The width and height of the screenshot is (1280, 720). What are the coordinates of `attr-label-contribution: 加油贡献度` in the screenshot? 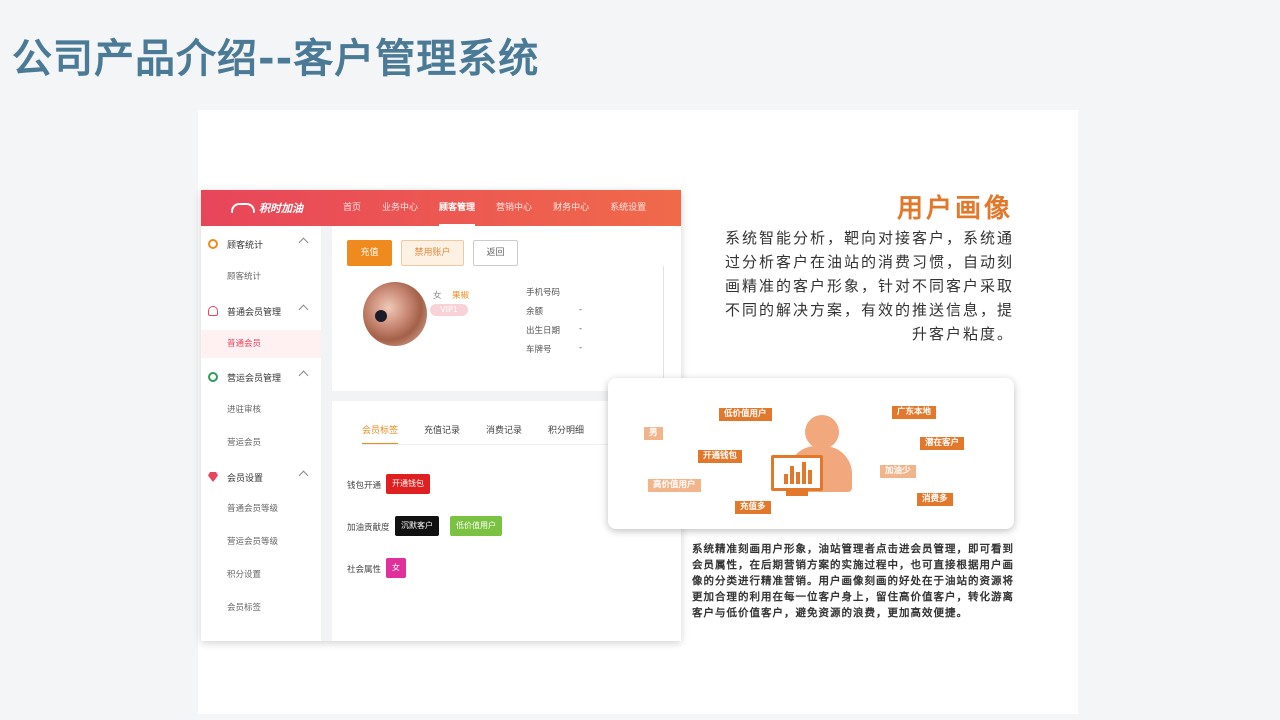 It's located at (368, 528).